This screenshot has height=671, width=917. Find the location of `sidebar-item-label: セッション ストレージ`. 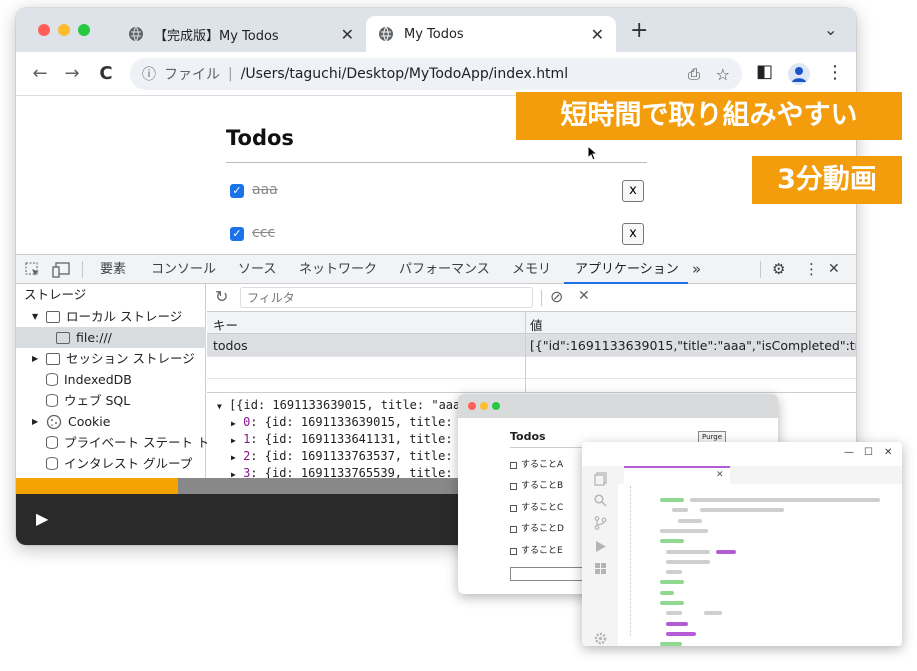

sidebar-item-label: セッション ストレージ is located at coordinates (130, 358).